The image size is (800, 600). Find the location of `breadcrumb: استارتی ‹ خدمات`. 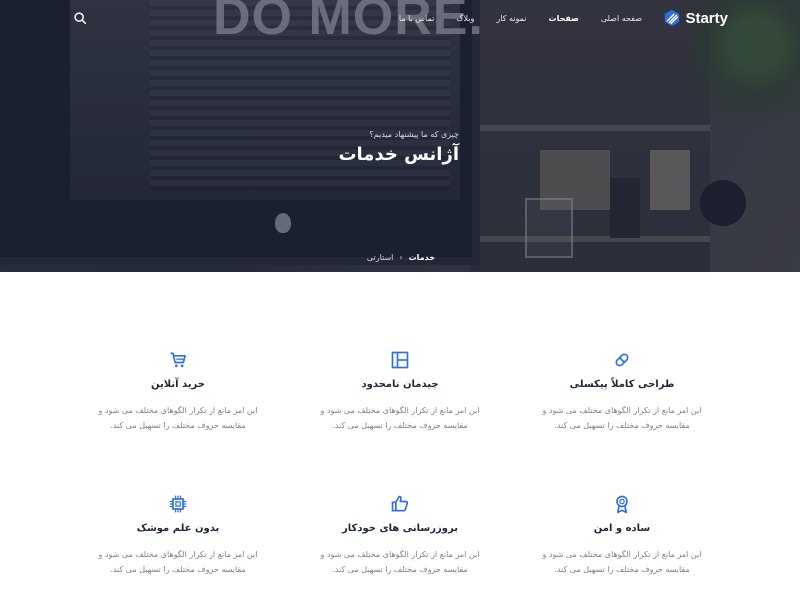

breadcrumb: استارتی ‹ خدمات is located at coordinates (401, 257).